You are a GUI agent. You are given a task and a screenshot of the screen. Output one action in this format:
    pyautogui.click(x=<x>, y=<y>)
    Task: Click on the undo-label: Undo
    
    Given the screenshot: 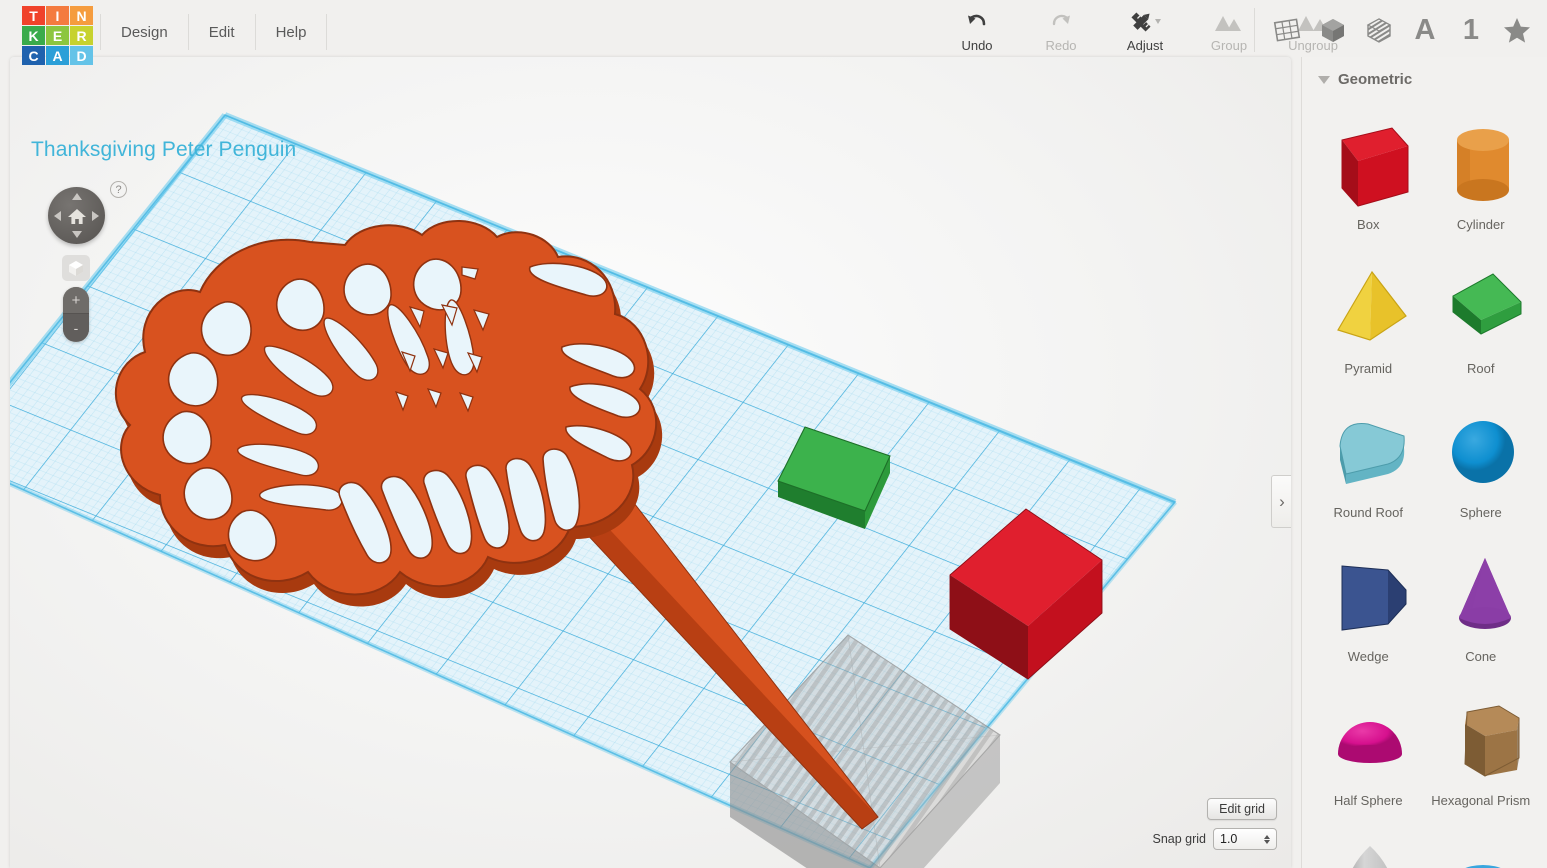 What is the action you would take?
    pyautogui.click(x=977, y=45)
    